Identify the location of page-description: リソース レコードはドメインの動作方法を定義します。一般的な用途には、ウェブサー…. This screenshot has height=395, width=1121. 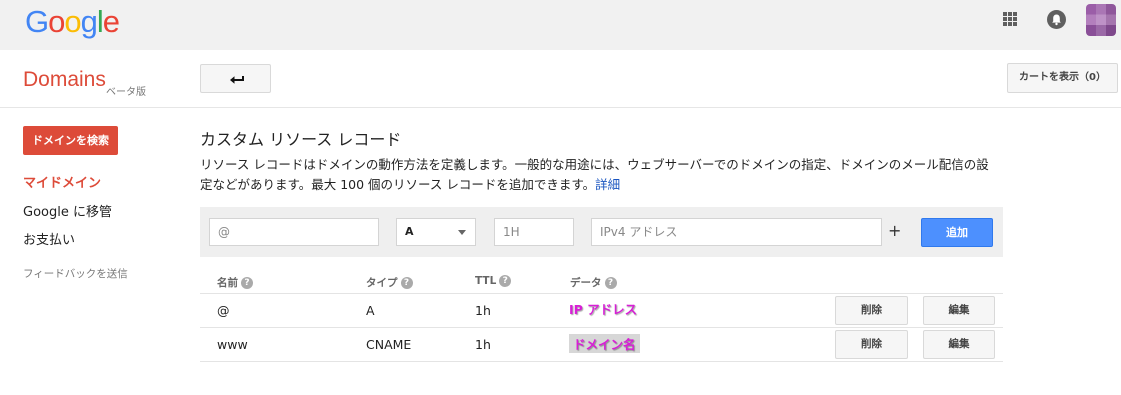
(600, 175).